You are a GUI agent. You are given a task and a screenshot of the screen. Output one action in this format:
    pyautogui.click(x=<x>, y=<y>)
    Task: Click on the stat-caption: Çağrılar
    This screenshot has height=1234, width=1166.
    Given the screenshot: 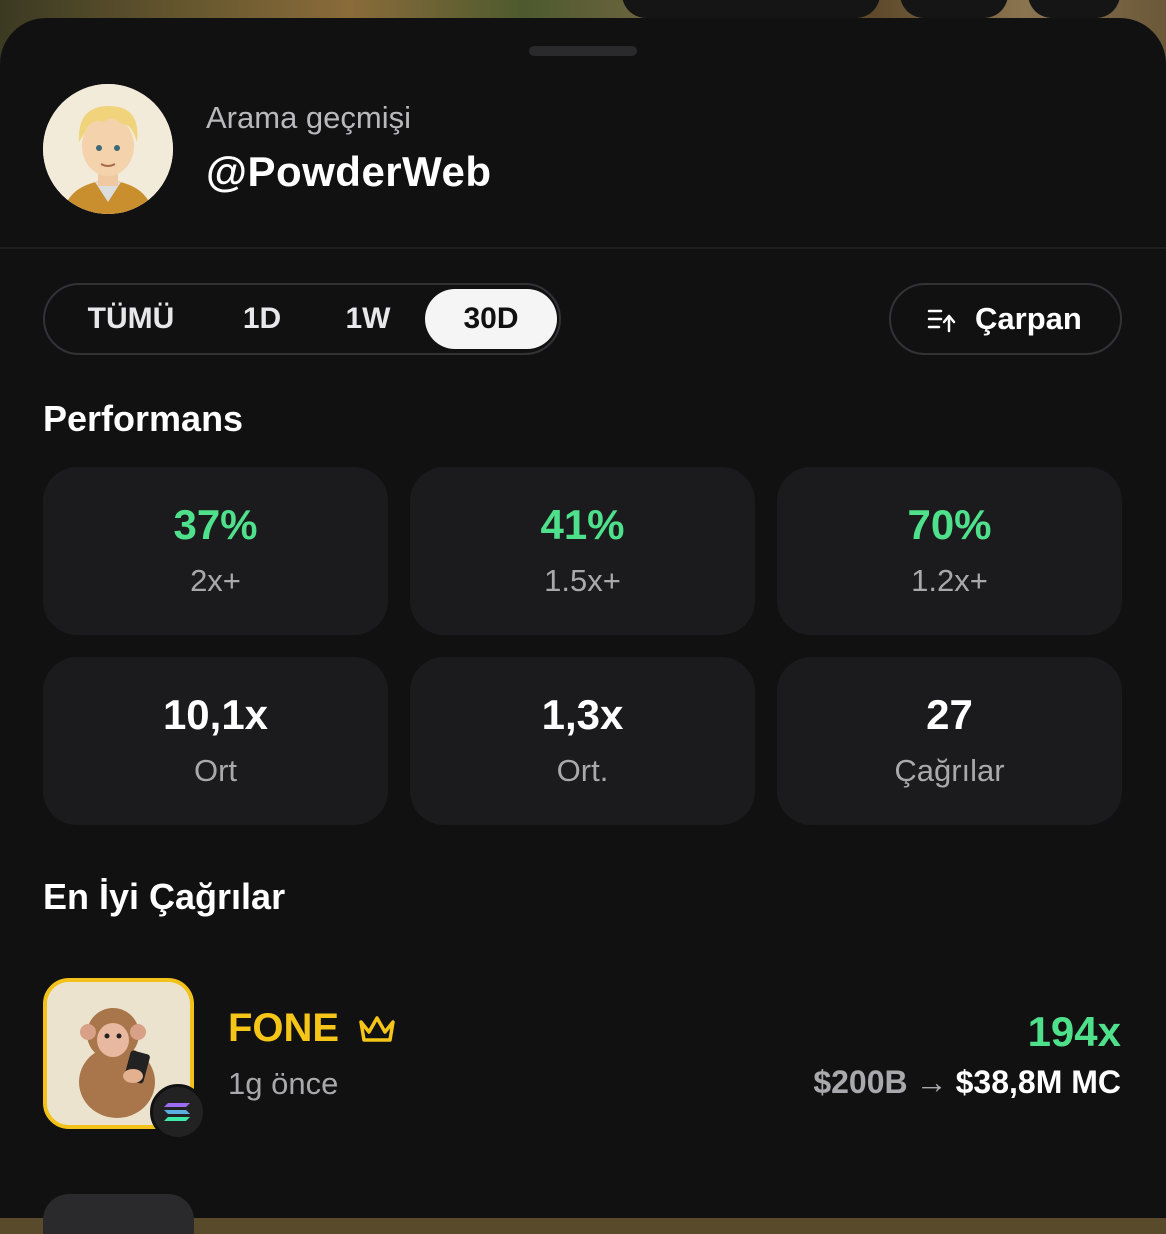 What is the action you would take?
    pyautogui.click(x=949, y=770)
    